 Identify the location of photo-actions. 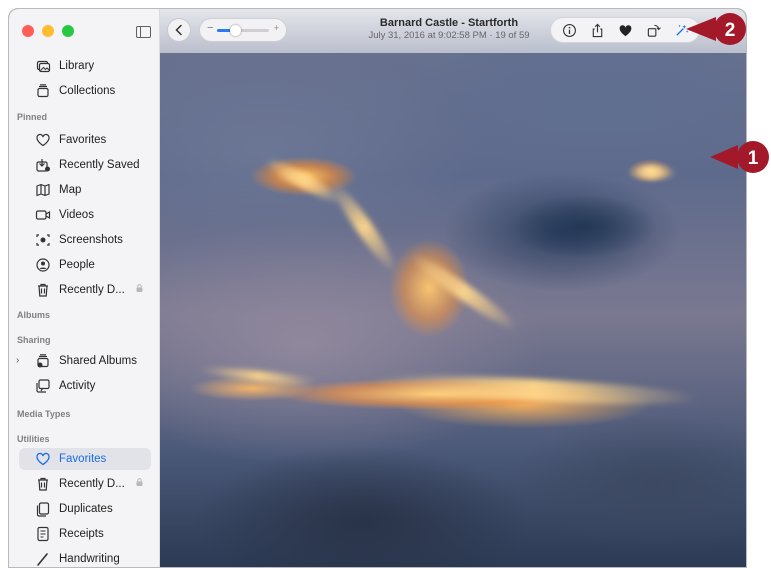
(625, 30).